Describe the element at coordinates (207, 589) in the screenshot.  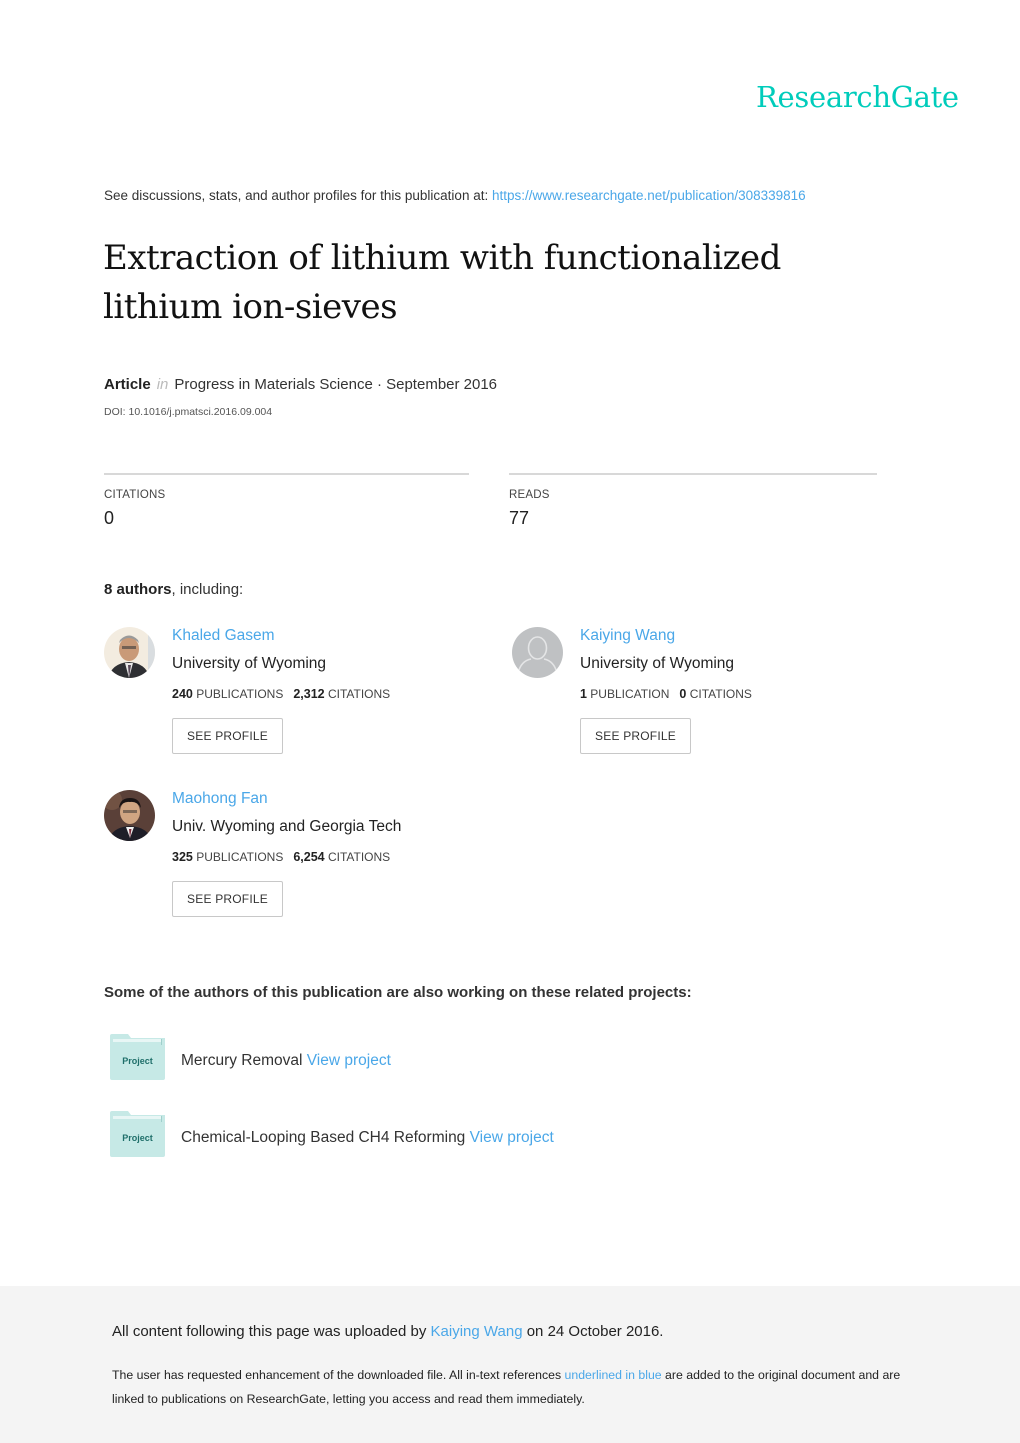
I see `authors-suffix: , including:` at that location.